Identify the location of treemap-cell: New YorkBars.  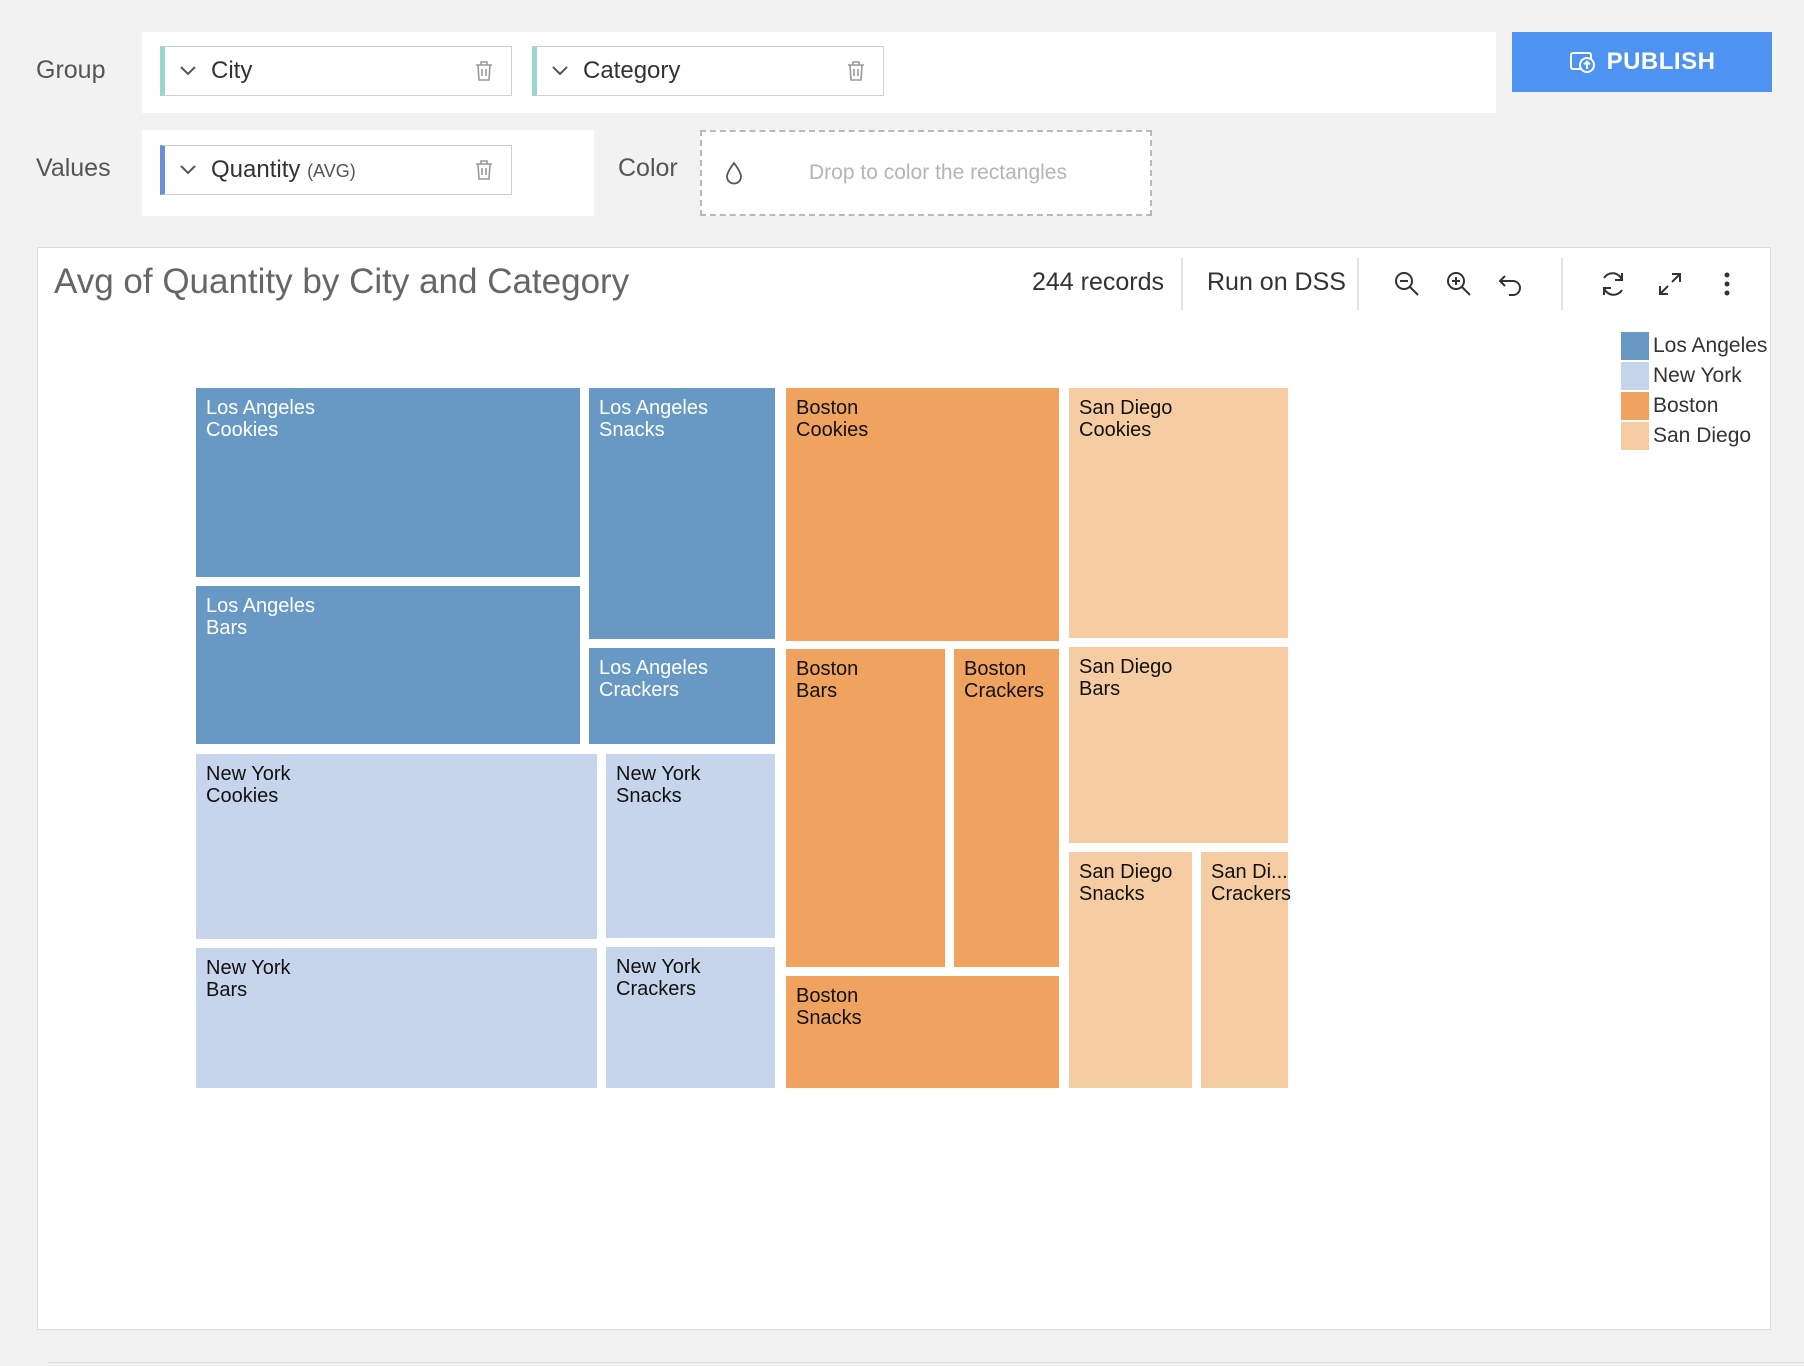
(396, 1018).